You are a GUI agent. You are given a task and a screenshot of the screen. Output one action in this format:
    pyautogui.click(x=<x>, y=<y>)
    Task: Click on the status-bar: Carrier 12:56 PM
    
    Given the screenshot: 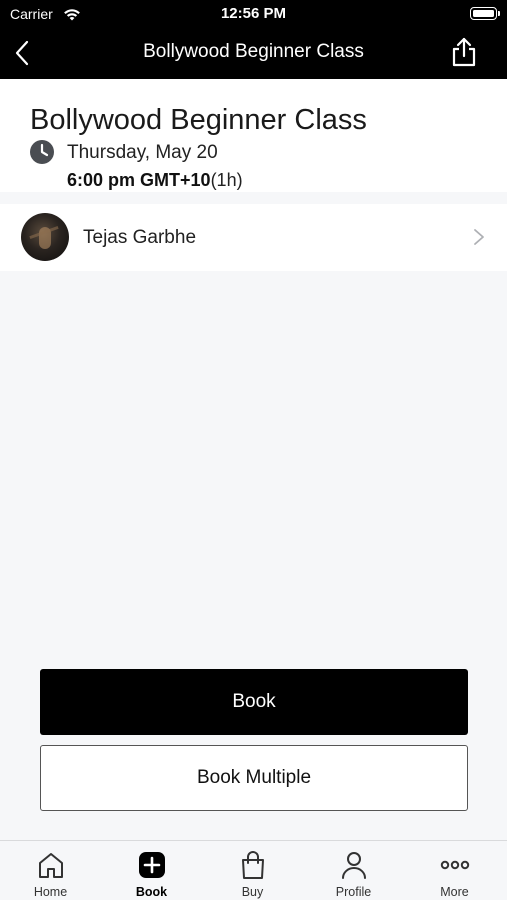 What is the action you would take?
    pyautogui.click(x=253, y=14)
    